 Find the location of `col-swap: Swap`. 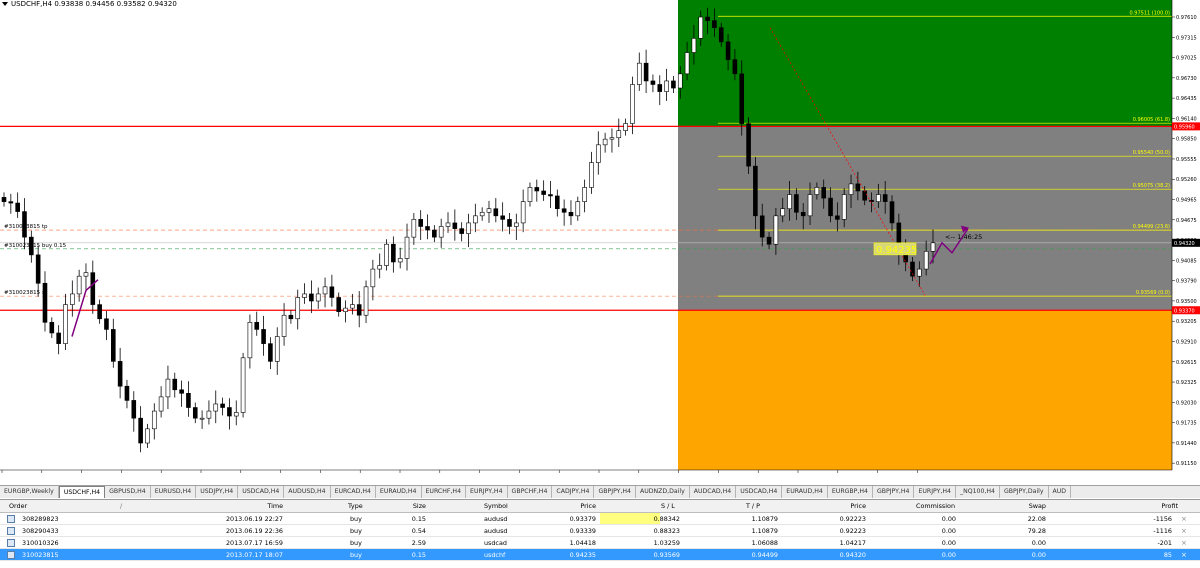

col-swap: Swap is located at coordinates (1033, 506).